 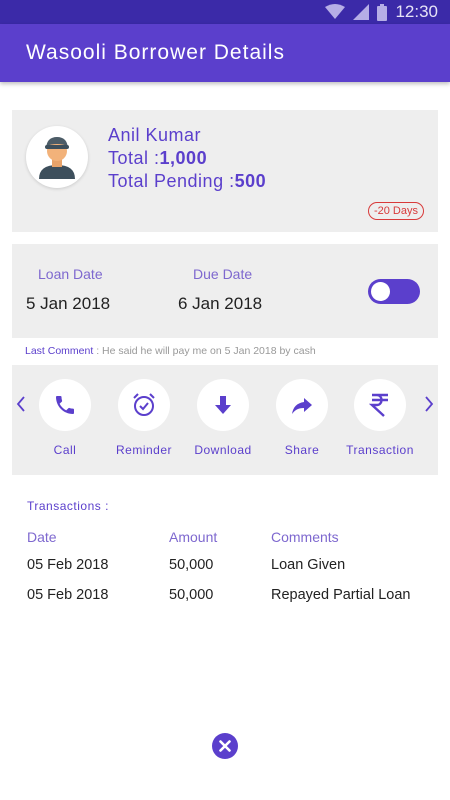 What do you see at coordinates (220, 303) in the screenshot?
I see `due-date-value: 6 Jan 2018` at bounding box center [220, 303].